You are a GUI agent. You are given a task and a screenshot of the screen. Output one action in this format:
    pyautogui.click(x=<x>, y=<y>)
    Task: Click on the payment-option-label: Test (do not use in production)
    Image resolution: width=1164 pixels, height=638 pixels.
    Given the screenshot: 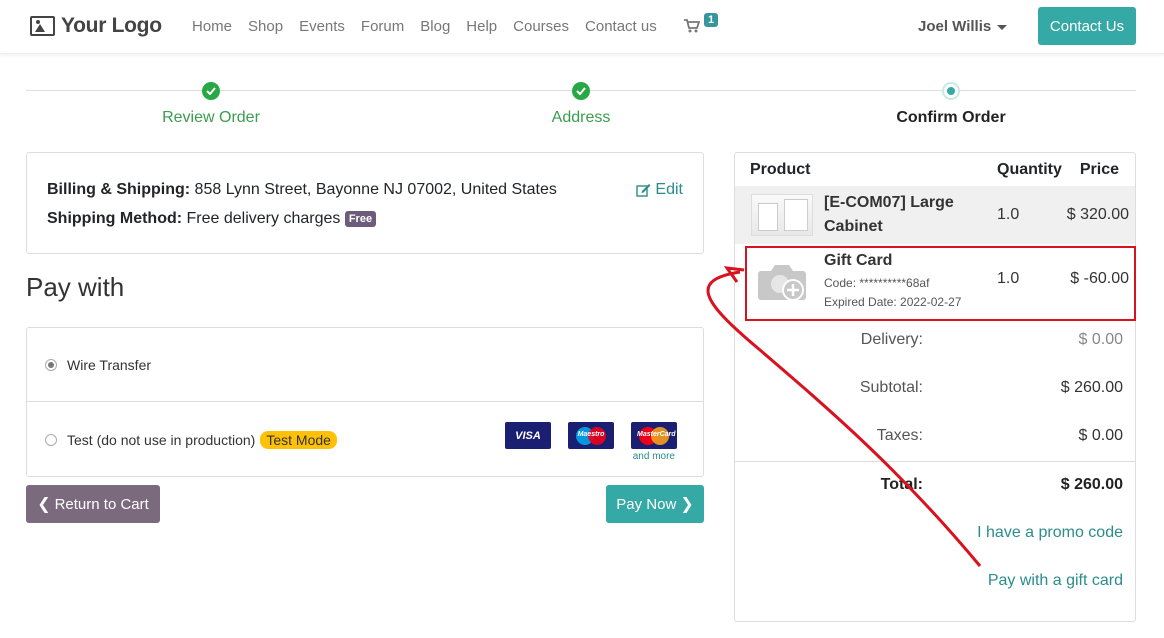 What is the action you would take?
    pyautogui.click(x=161, y=440)
    